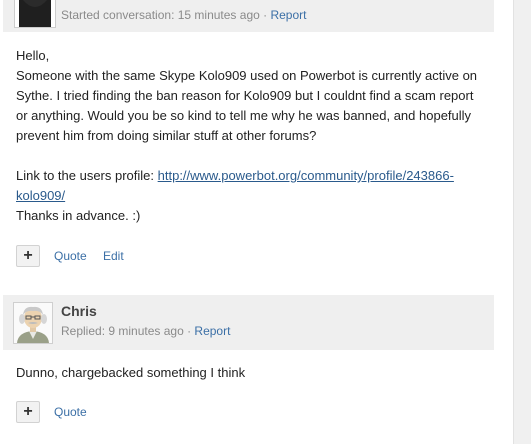 The image size is (531, 444). What do you see at coordinates (113, 256) in the screenshot?
I see `edit-link: Edit` at bounding box center [113, 256].